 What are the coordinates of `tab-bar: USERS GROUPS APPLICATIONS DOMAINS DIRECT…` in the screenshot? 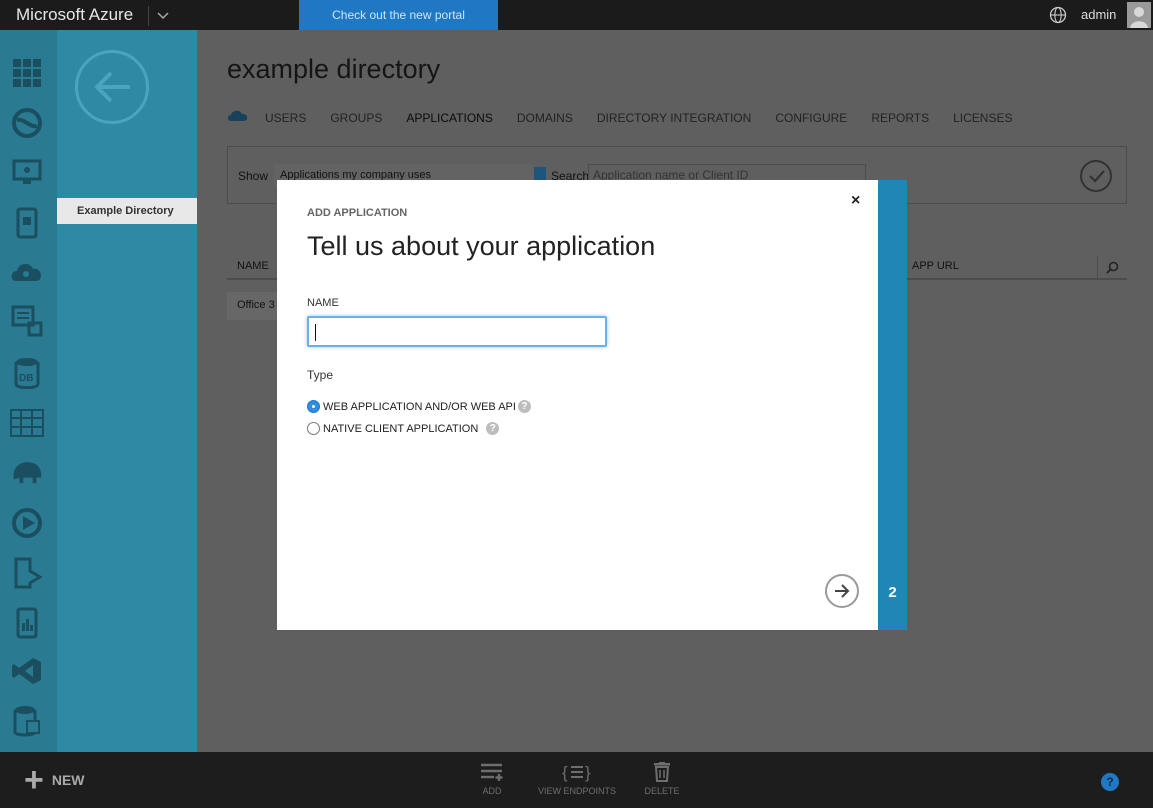 It's located at (631, 117).